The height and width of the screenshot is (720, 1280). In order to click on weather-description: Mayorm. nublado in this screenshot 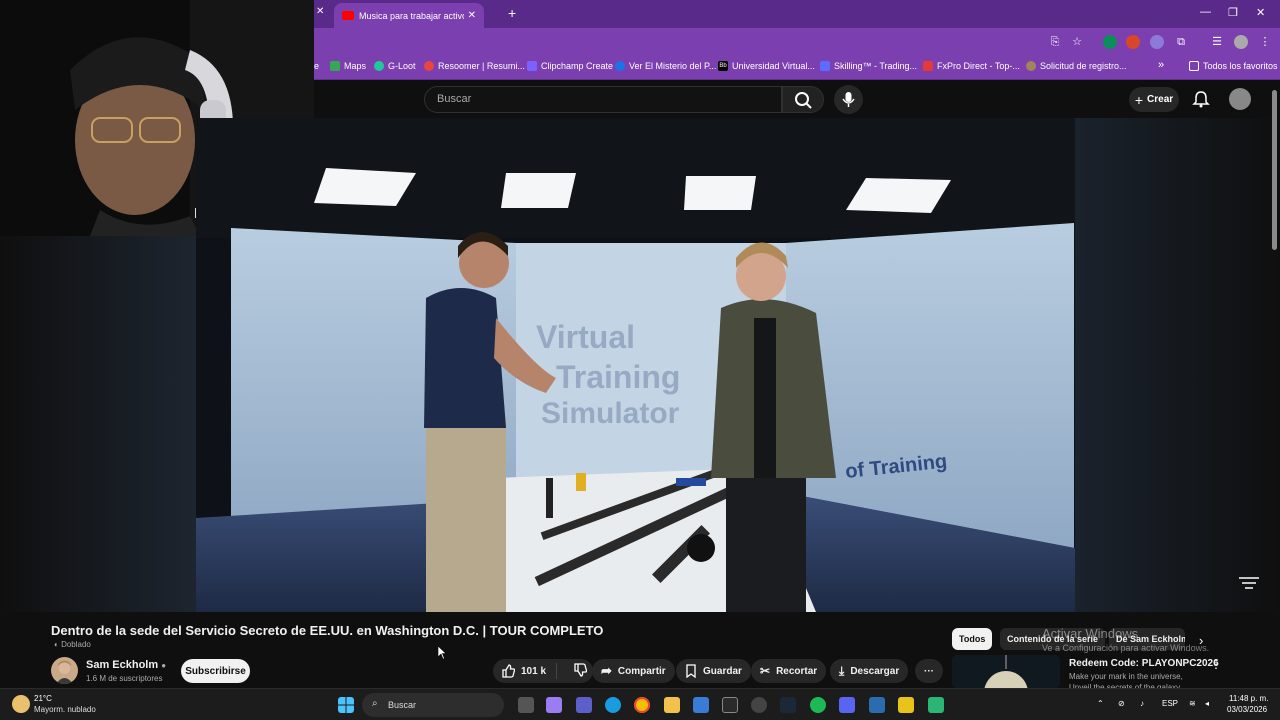, I will do `click(65, 709)`.